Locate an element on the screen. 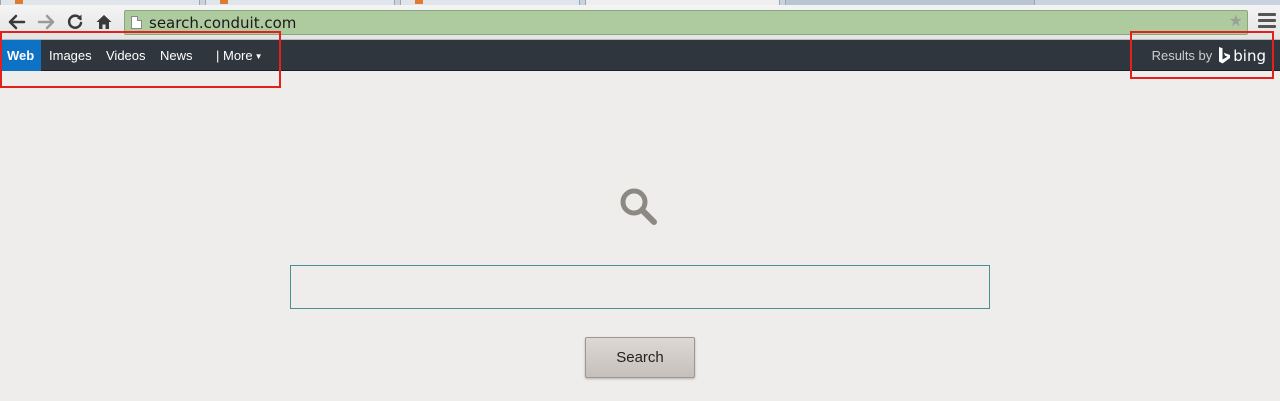  home-button is located at coordinates (104, 22).